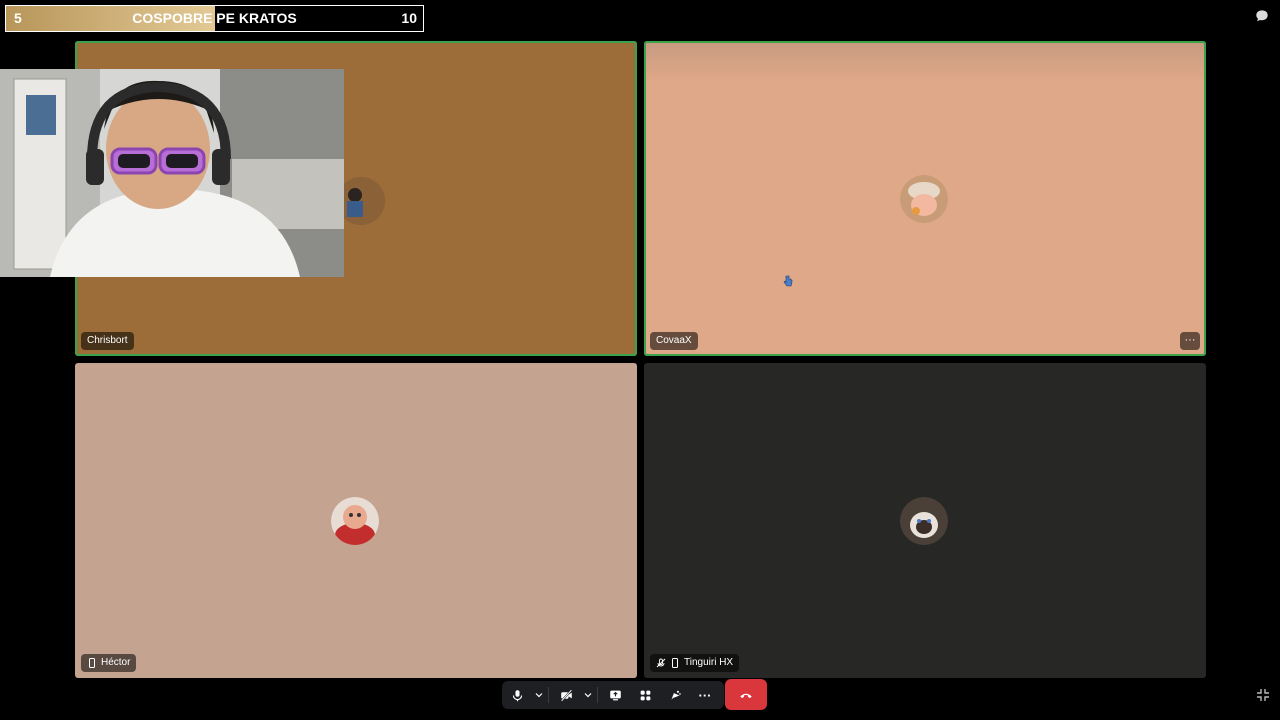 The image size is (1280, 720). I want to click on participant-name-tag: CovaaX, so click(674, 341).